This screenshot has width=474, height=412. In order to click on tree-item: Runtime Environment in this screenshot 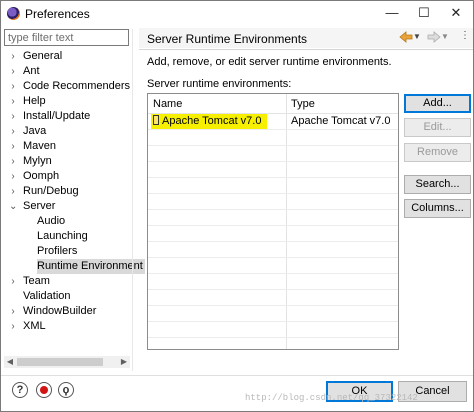, I will do `click(74, 266)`.